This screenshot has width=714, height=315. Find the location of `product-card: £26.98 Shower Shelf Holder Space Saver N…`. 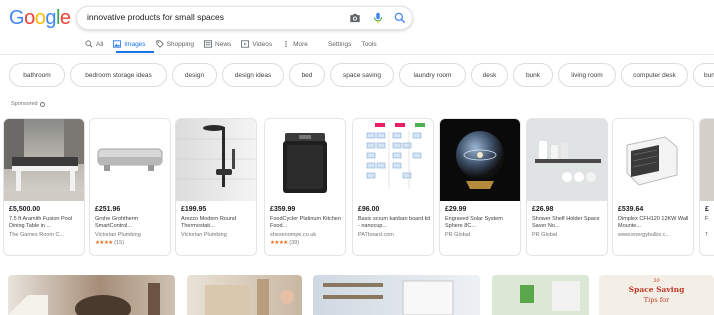

product-card: £26.98 Shower Shelf Holder Space Saver N… is located at coordinates (567, 187).